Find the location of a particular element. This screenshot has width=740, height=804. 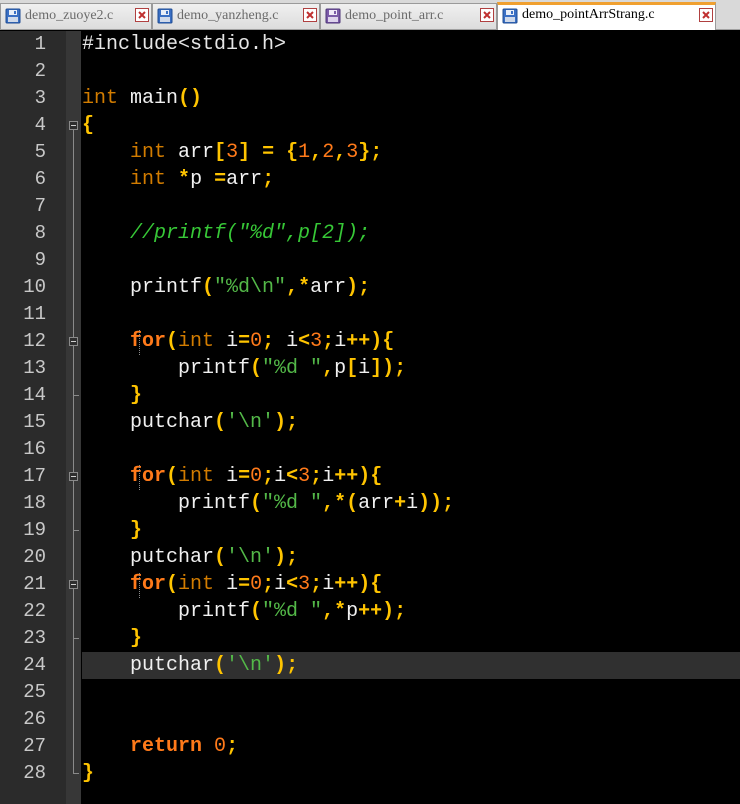

tab-demo-point-arr-c: demo_point_arr.c is located at coordinates (408, 16).